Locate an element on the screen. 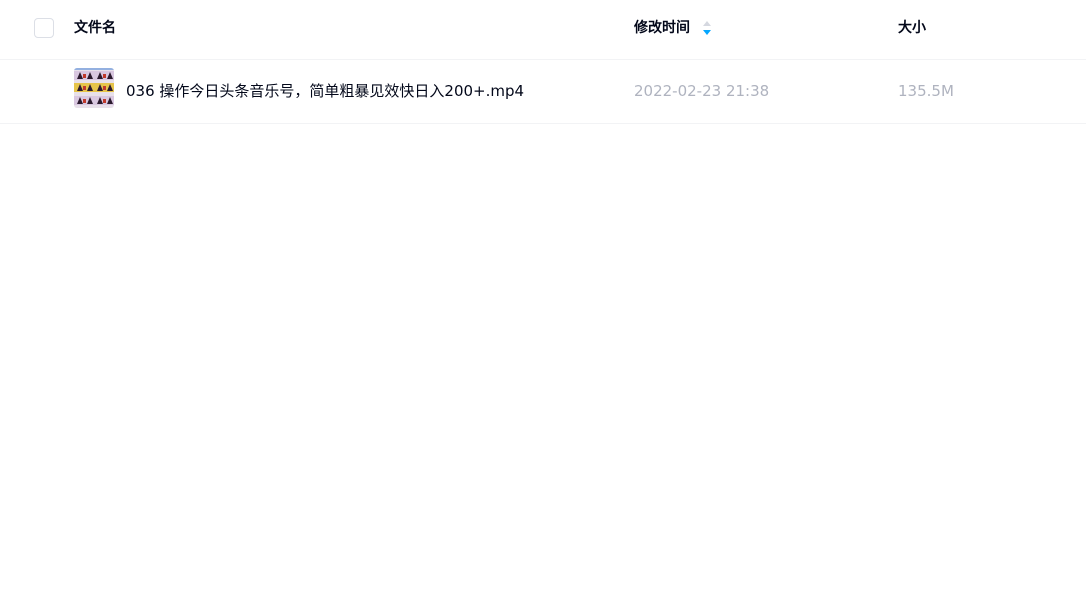  video-thumbnail-icon is located at coordinates (94, 88).